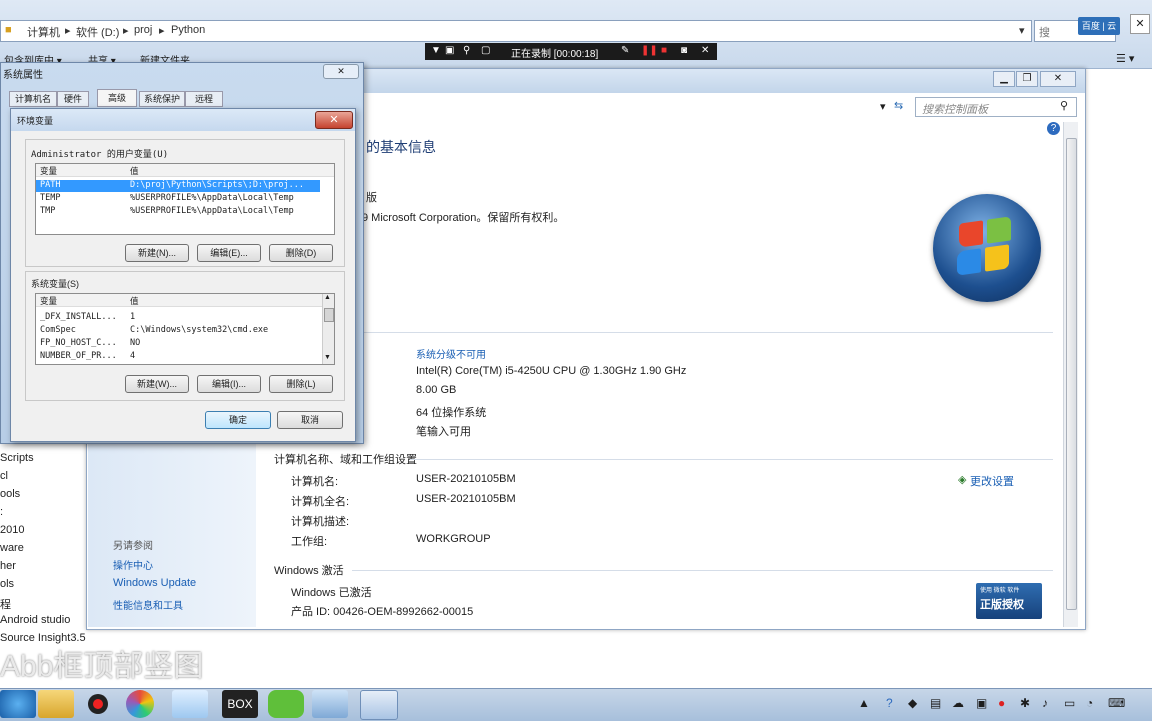  I want to click on minimize-button: ▁, so click(1004, 79).